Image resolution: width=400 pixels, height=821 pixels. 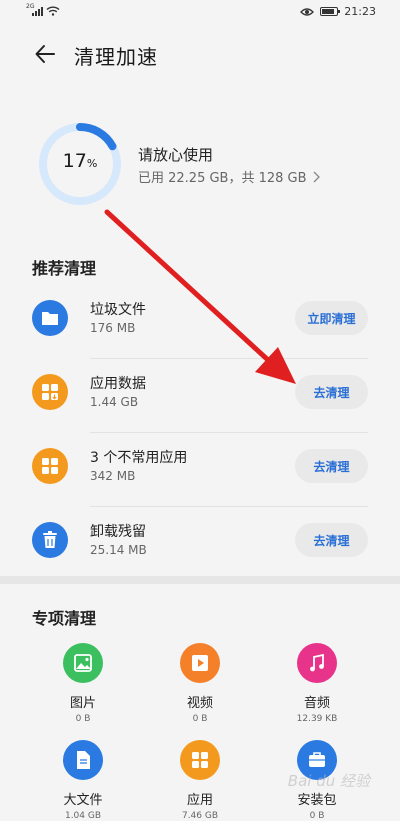 I want to click on storage-percent-value: 17, so click(x=74, y=161).